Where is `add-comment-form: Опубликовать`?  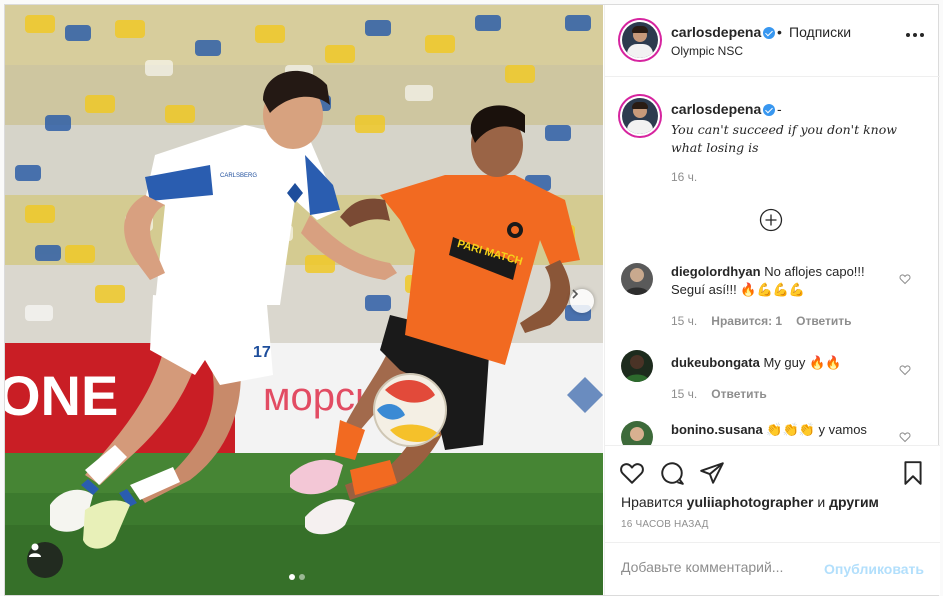
add-comment-form: Опубликовать is located at coordinates (772, 569).